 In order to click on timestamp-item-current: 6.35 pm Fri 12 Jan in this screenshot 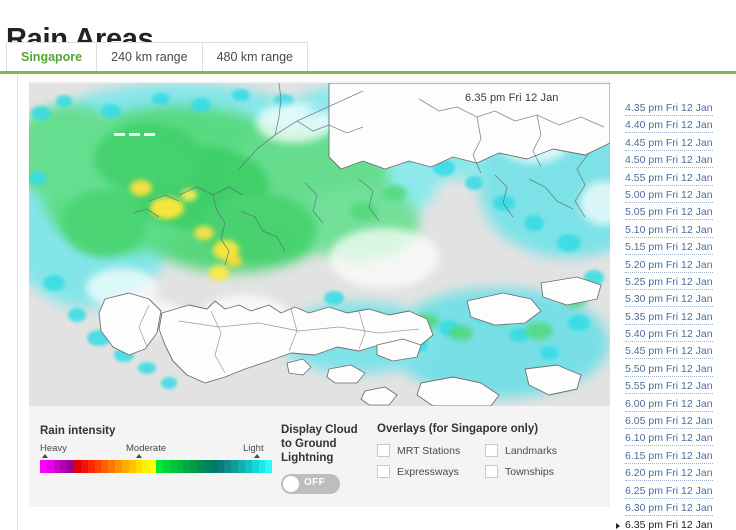, I will do `click(670, 523)`.